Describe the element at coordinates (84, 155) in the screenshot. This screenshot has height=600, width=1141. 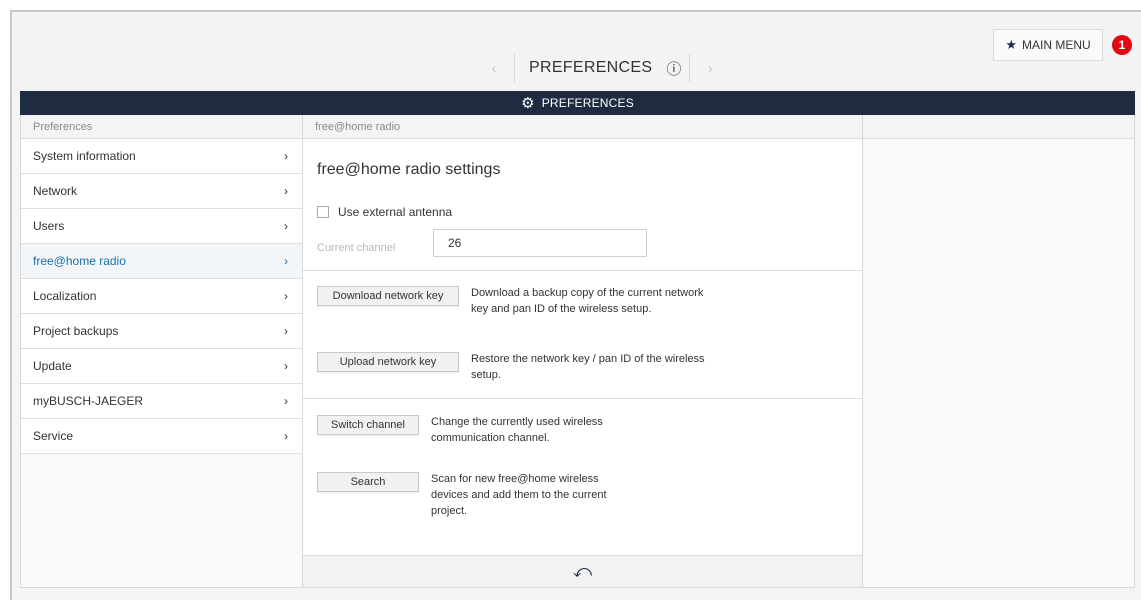
I see `sidebar-item-label: System information` at that location.